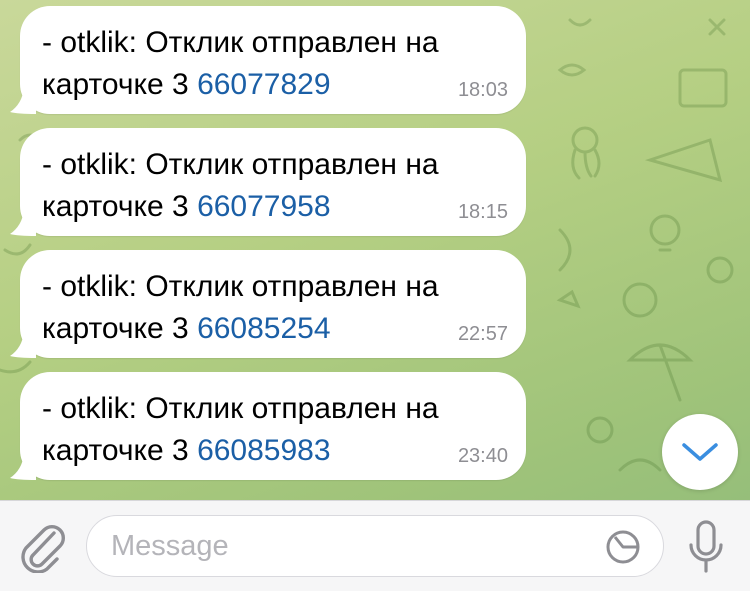  I want to click on message-second-line: карточке 3 66077829, so click(284, 85).